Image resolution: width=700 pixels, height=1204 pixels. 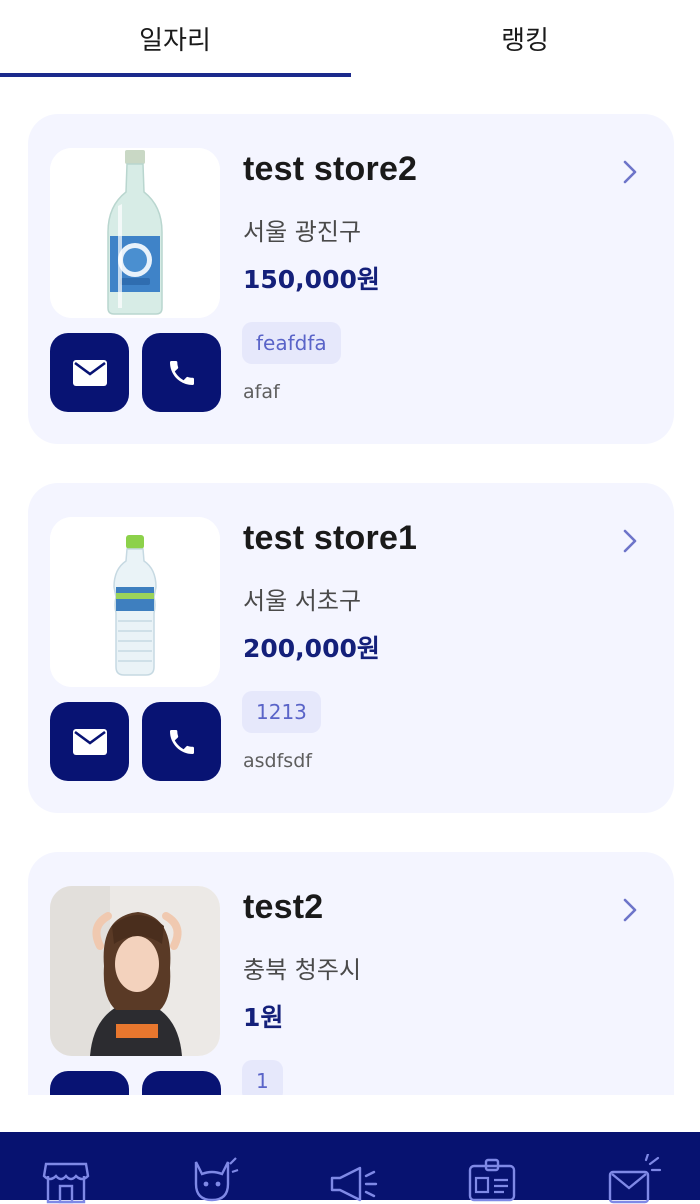 What do you see at coordinates (261, 392) in the screenshot?
I see `job-description: afaf` at bounding box center [261, 392].